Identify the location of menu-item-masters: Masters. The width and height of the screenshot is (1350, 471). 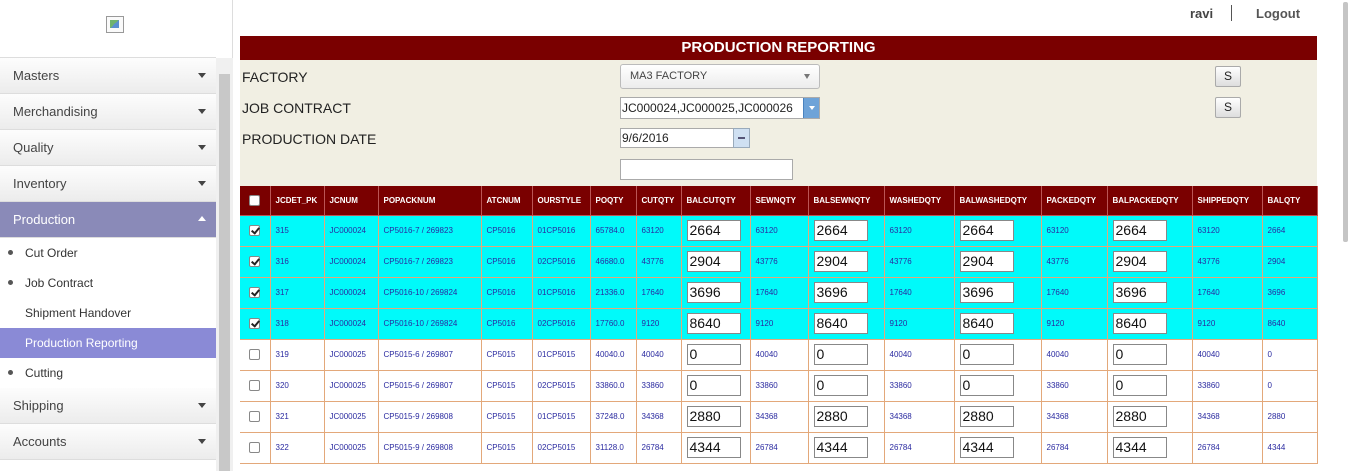
(108, 76).